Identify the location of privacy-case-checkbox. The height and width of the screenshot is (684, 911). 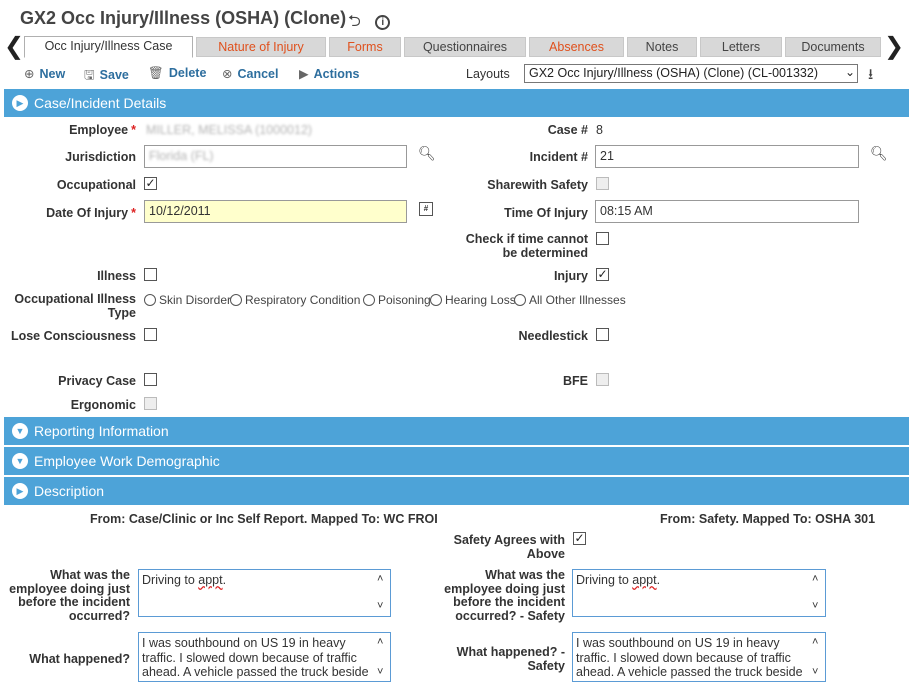
(150, 379).